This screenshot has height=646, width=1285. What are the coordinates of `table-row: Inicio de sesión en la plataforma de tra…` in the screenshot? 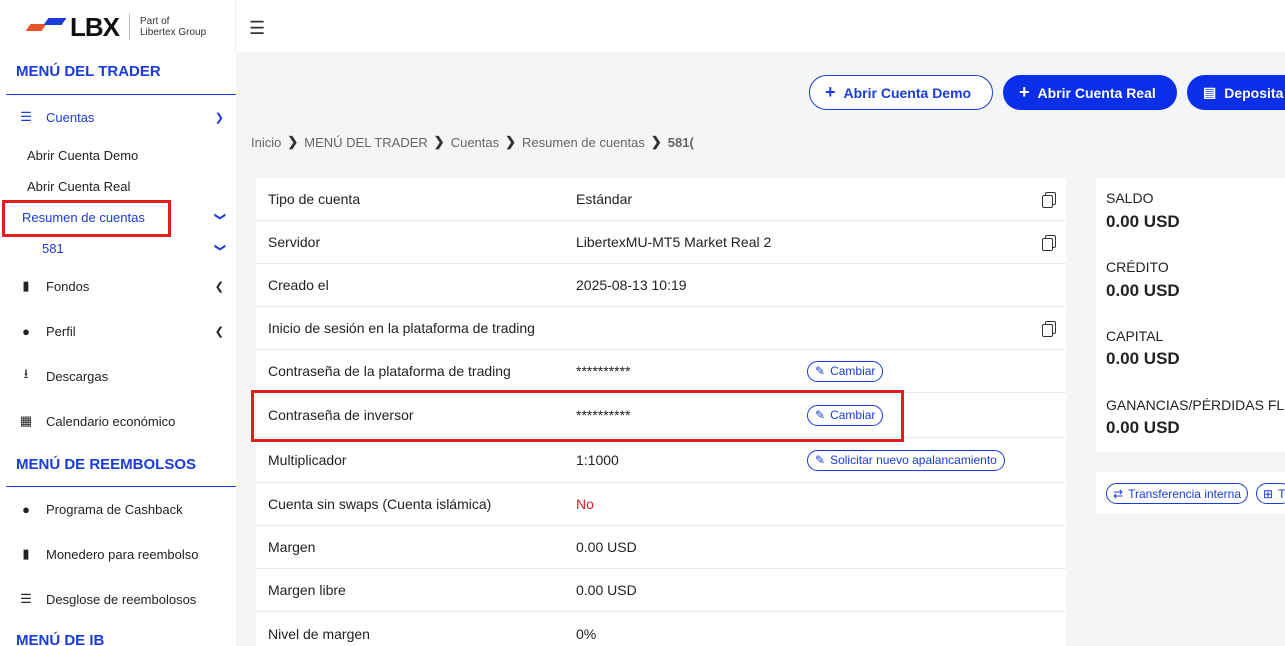 It's located at (661, 328).